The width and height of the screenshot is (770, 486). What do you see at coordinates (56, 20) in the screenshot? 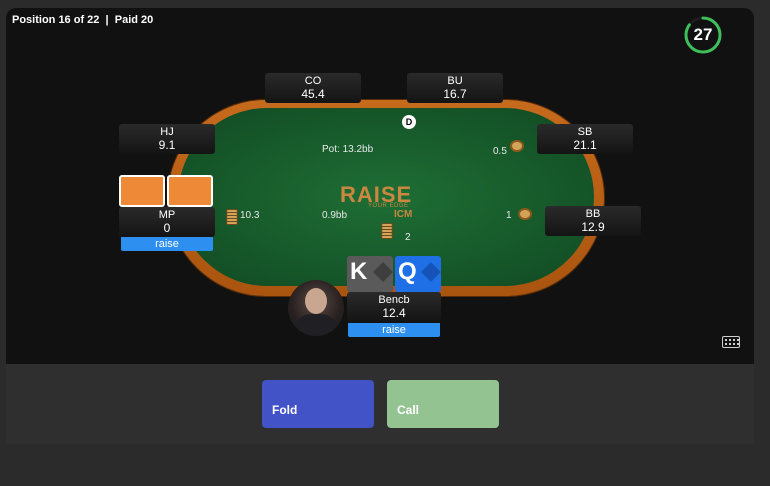
I see `position-text: Position 16 of 22` at bounding box center [56, 20].